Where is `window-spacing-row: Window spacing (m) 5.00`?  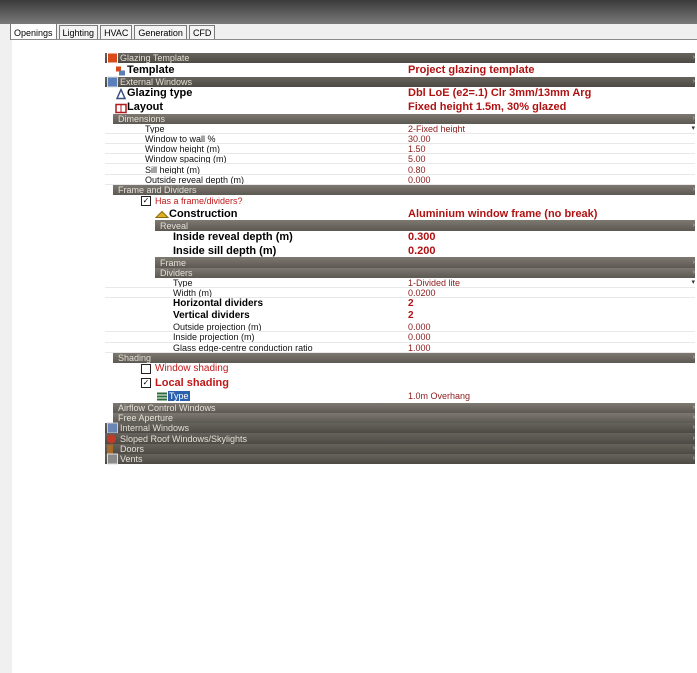 window-spacing-row: Window spacing (m) 5.00 is located at coordinates (400, 159).